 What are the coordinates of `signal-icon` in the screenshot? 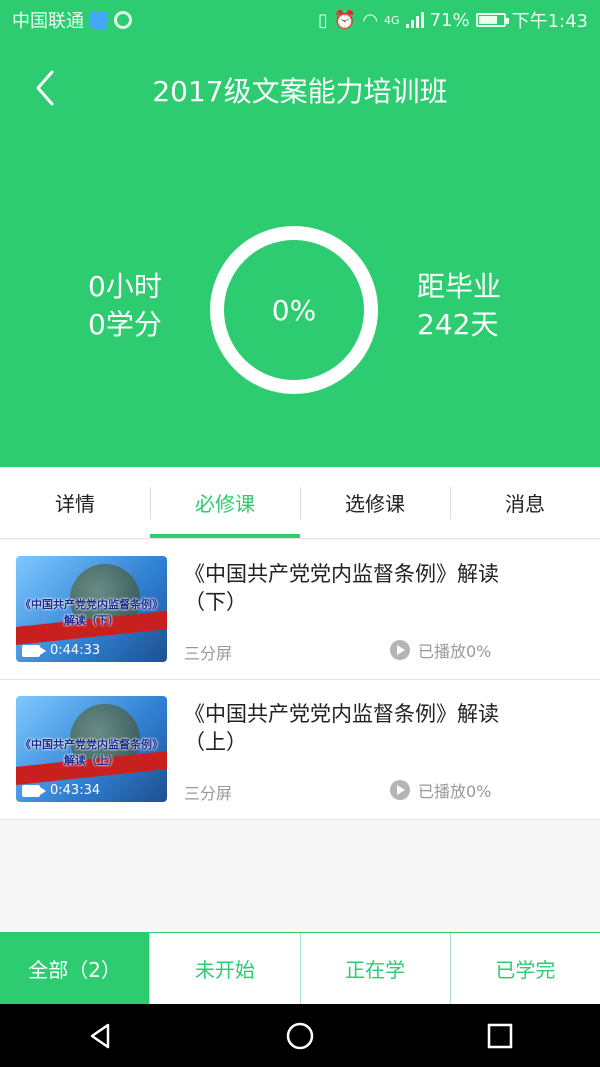 It's located at (414, 20).